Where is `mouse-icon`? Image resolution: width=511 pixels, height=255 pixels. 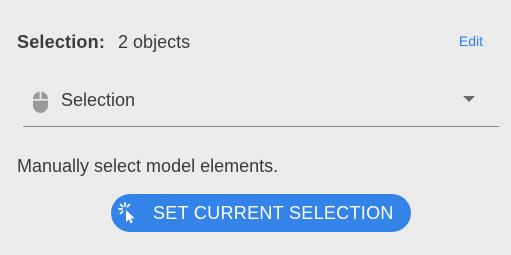
mouse-icon is located at coordinates (40, 102).